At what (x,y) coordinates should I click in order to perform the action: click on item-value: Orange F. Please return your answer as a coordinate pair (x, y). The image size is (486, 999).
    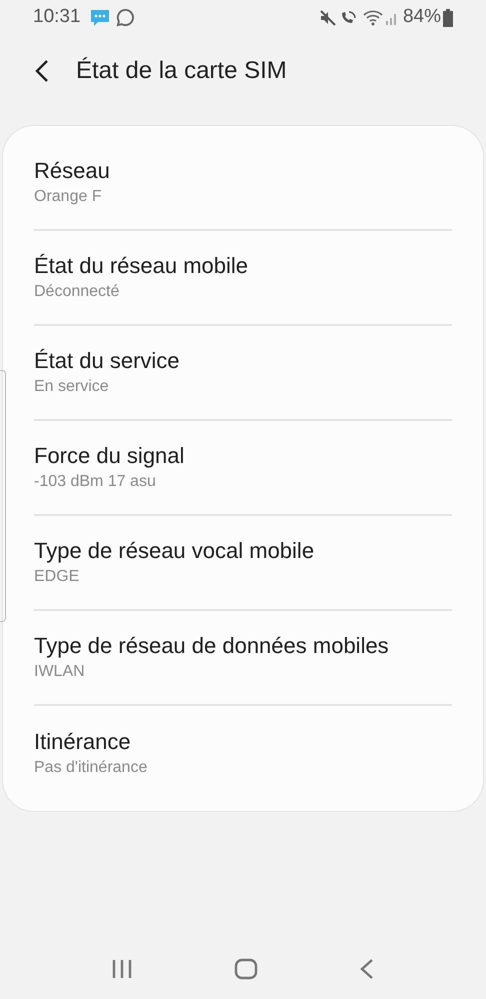
    Looking at the image, I should click on (68, 197).